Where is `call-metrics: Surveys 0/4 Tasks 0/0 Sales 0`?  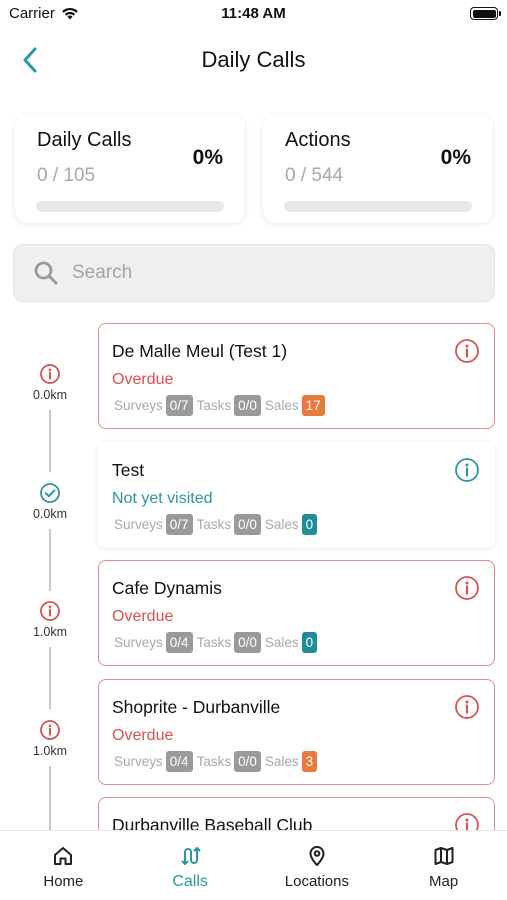 call-metrics: Surveys 0/4 Tasks 0/0 Sales 0 is located at coordinates (217, 642).